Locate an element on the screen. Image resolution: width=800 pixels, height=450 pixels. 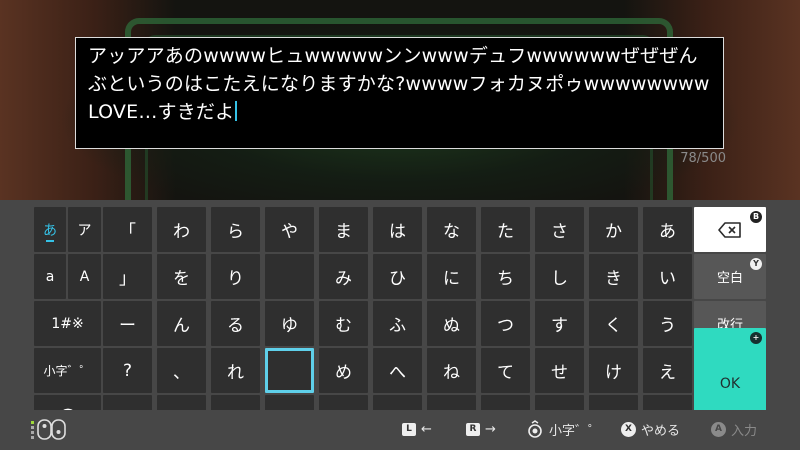
char-key-label: さ is located at coordinates (559, 232).